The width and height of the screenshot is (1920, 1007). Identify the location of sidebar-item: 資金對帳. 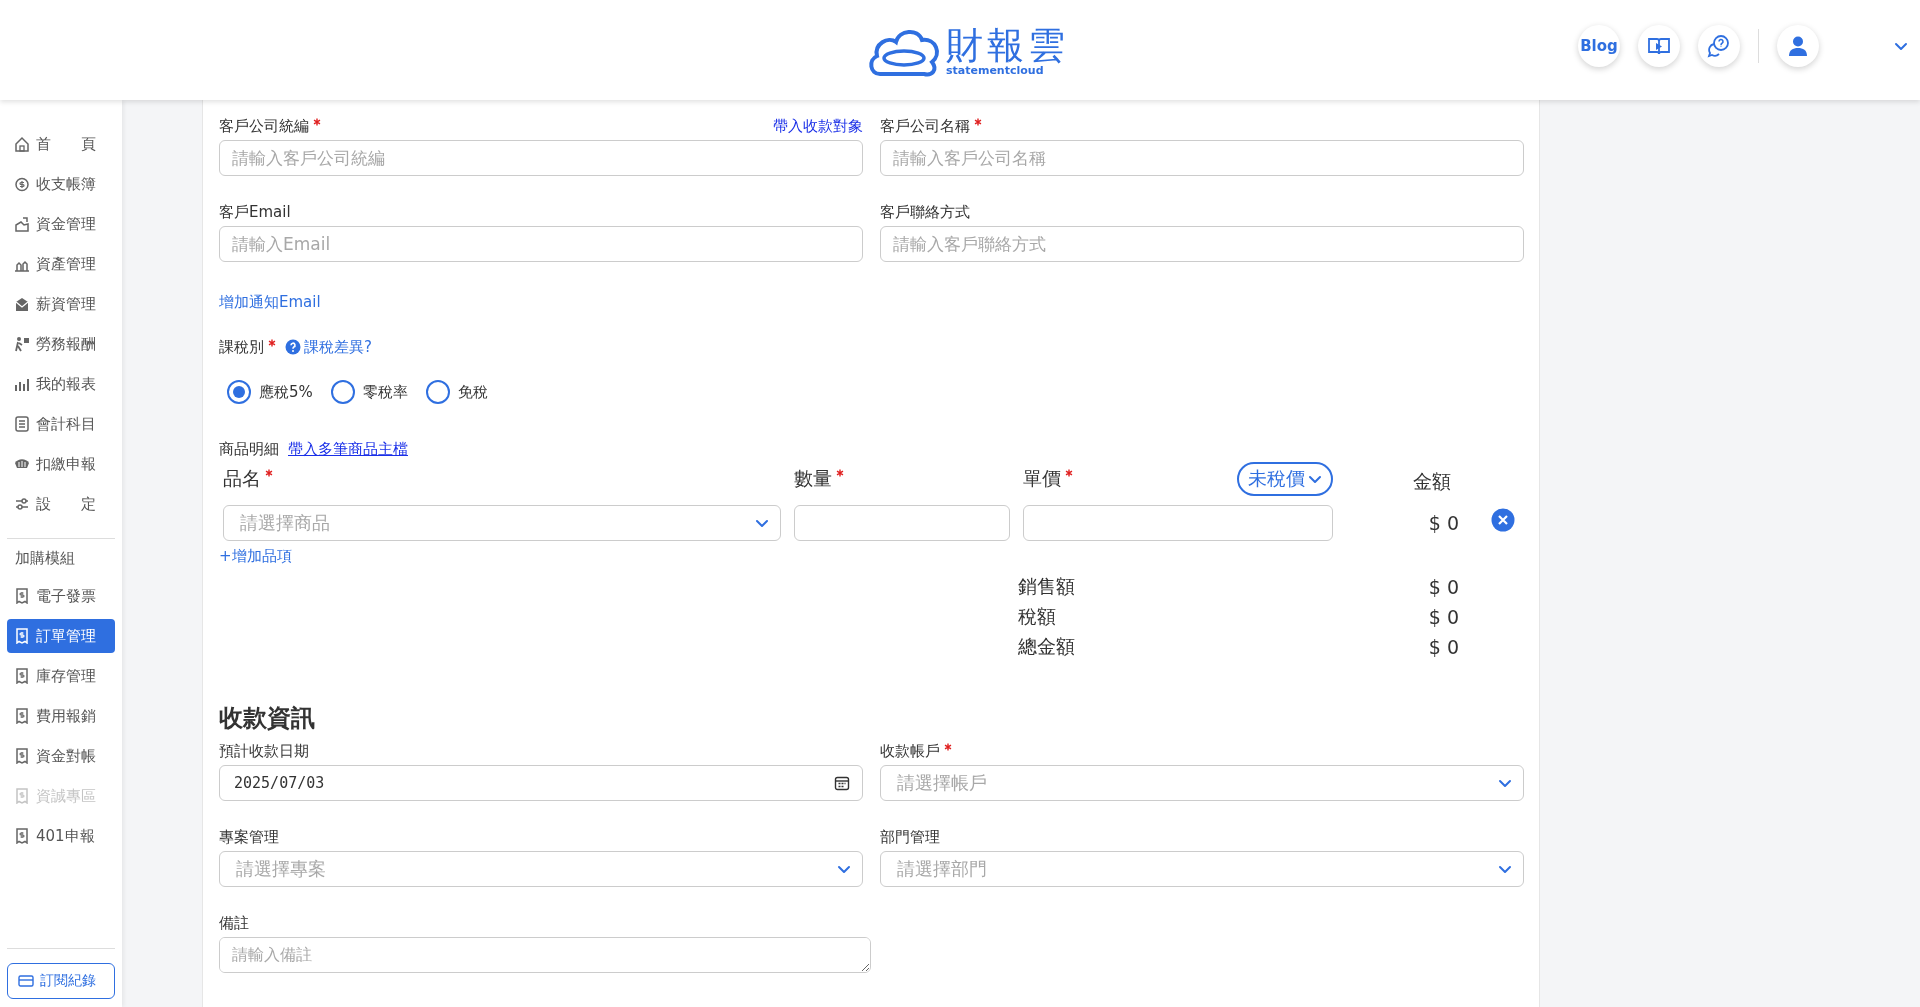
(61, 756).